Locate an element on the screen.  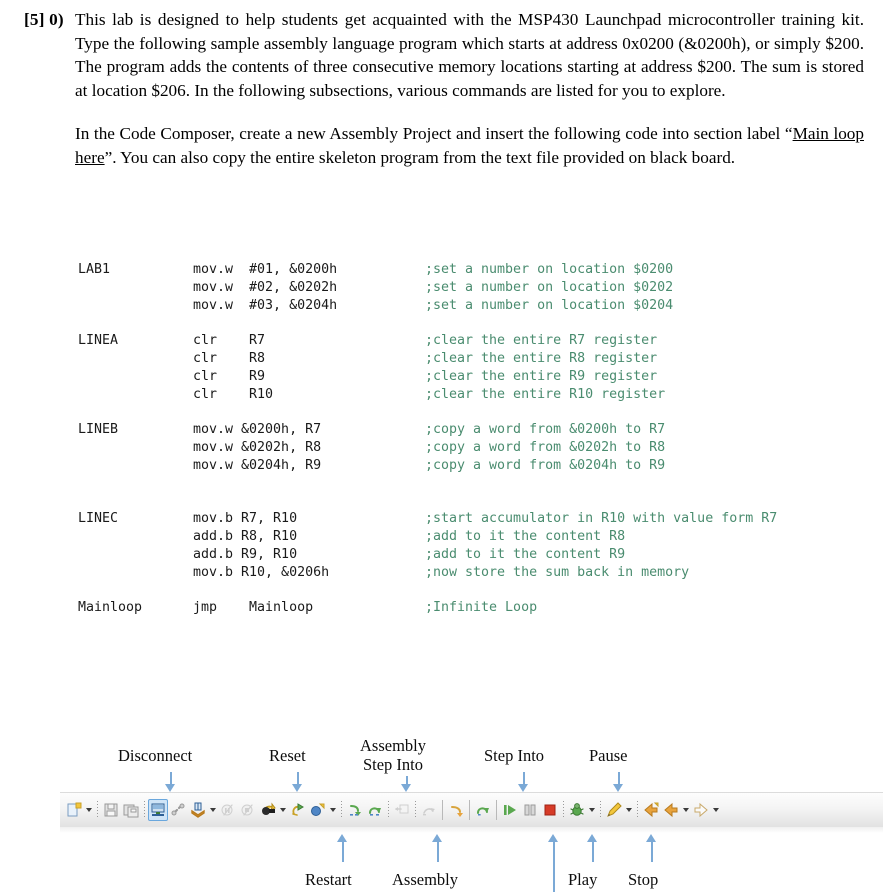
terminate-disabled-icon is located at coordinates (248, 810).